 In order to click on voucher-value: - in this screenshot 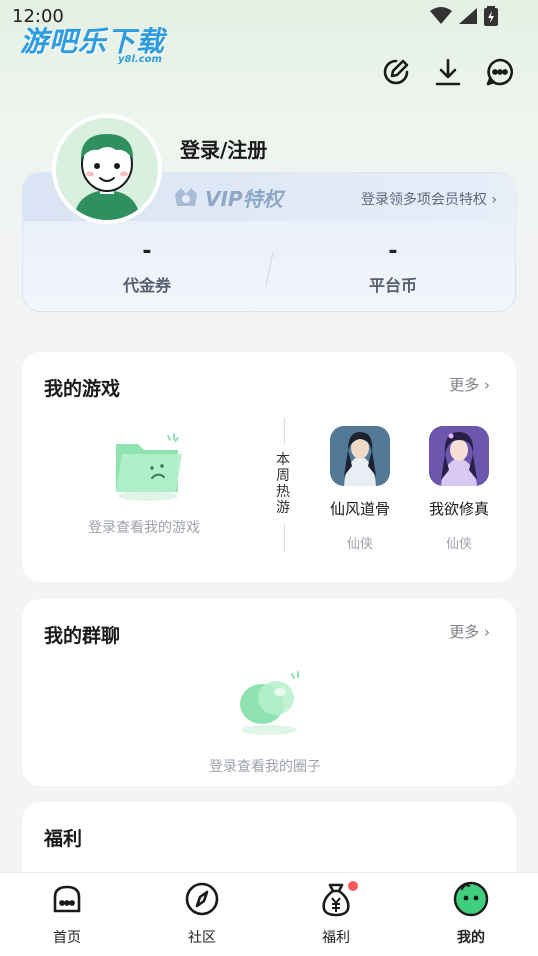, I will do `click(147, 251)`.